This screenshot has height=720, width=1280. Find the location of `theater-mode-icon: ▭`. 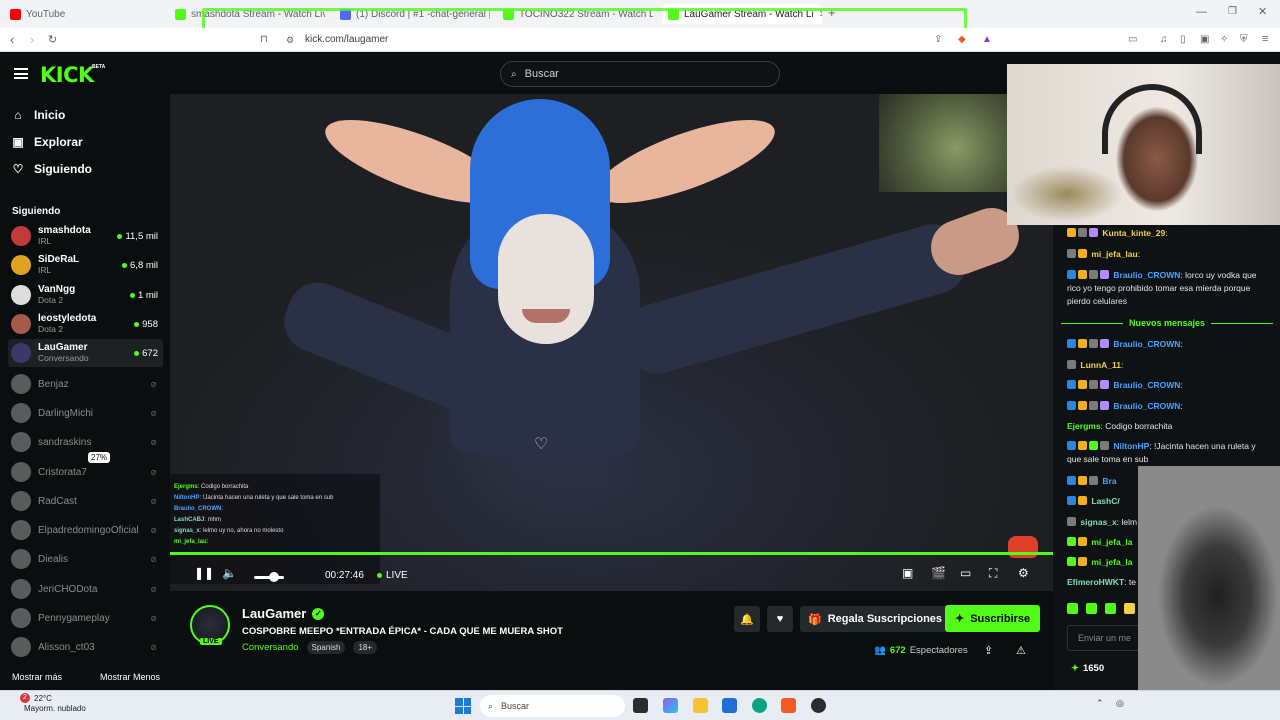

theater-mode-icon: ▭ is located at coordinates (965, 573).